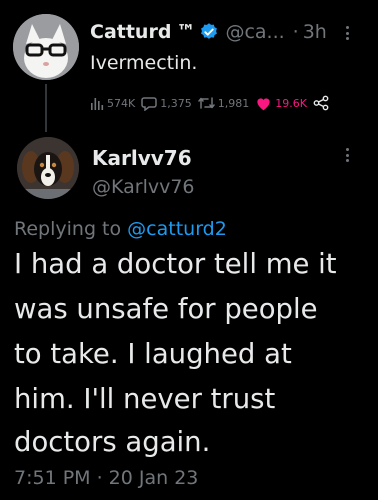  I want to click on dog-avatar-image, so click(48, 168).